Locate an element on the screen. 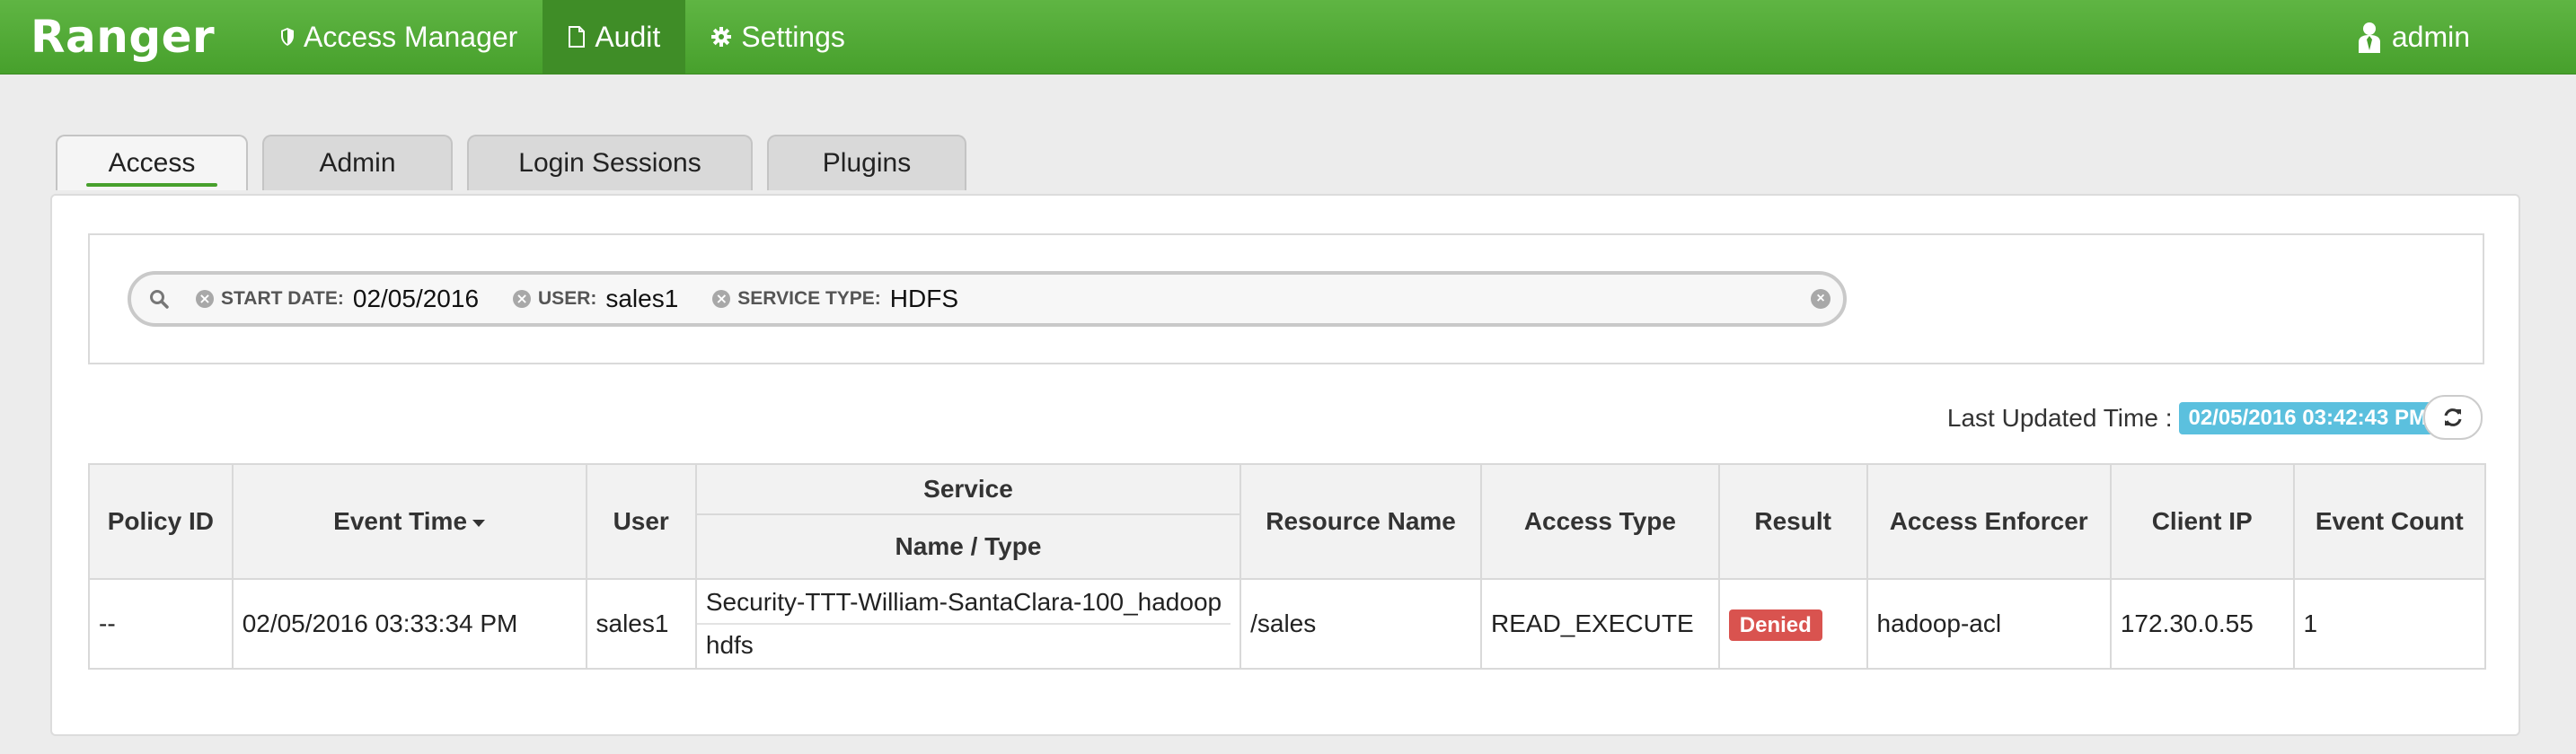 The width and height of the screenshot is (2576, 754). audit-tabs: Access Admin Login Sessions Plugins is located at coordinates (518, 164).